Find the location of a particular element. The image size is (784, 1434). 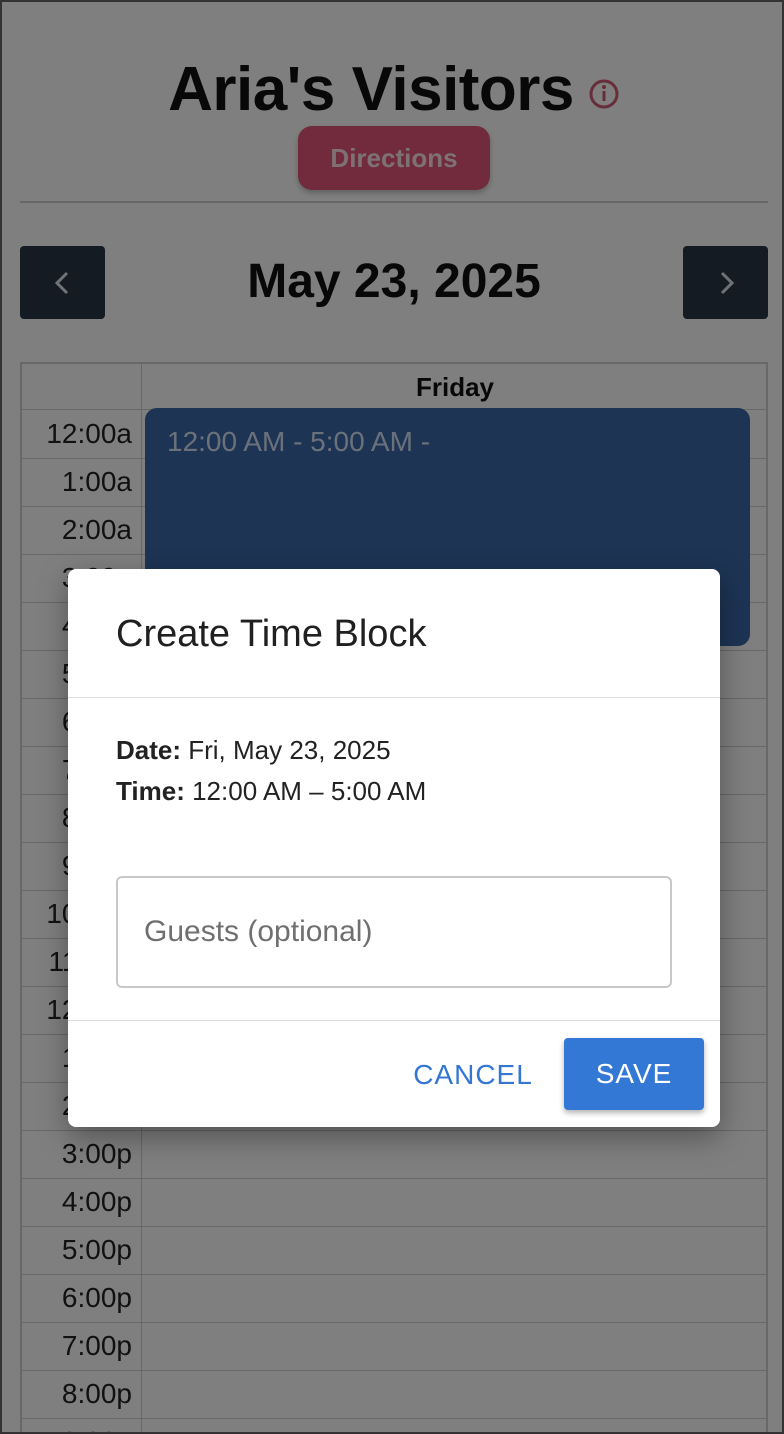

guests-input is located at coordinates (394, 932).